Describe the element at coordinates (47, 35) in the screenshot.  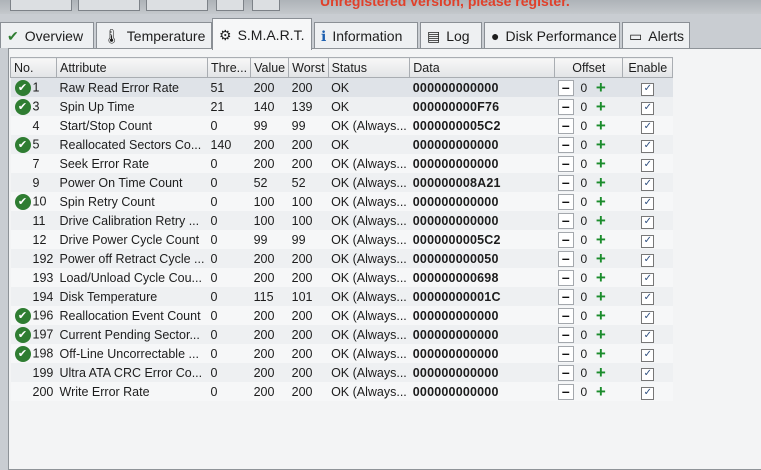
I see `tab-overview: ✔ Overview` at that location.